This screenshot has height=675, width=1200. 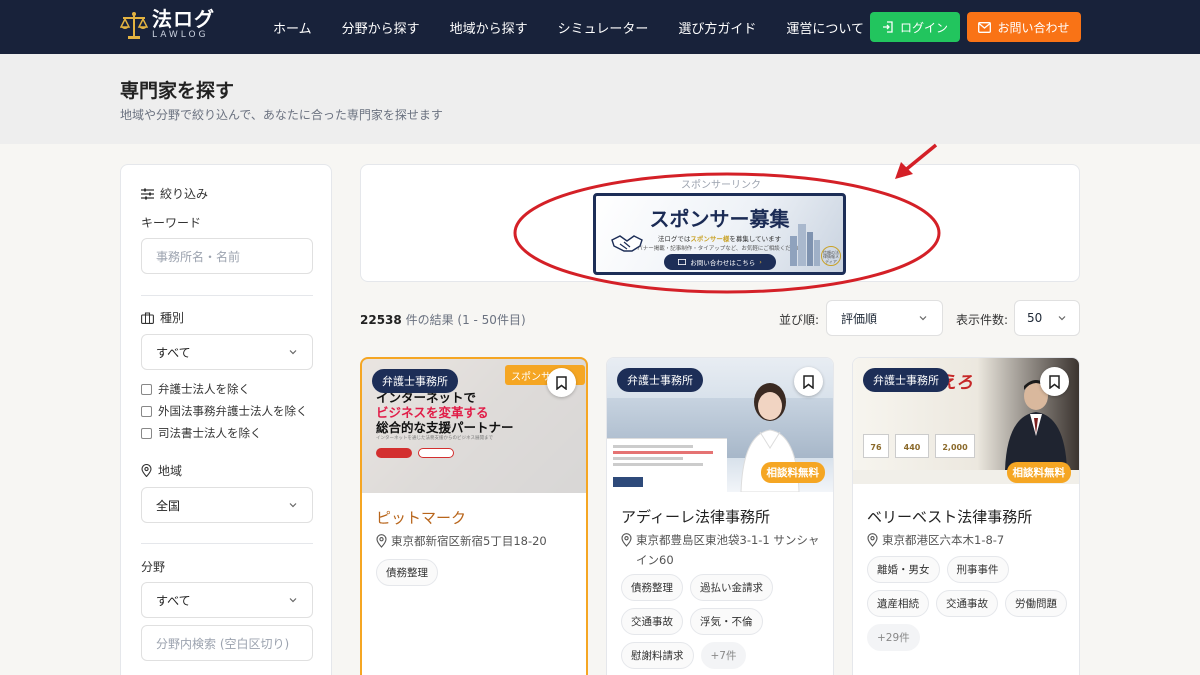 I want to click on scale-icon, so click(x=134, y=25).